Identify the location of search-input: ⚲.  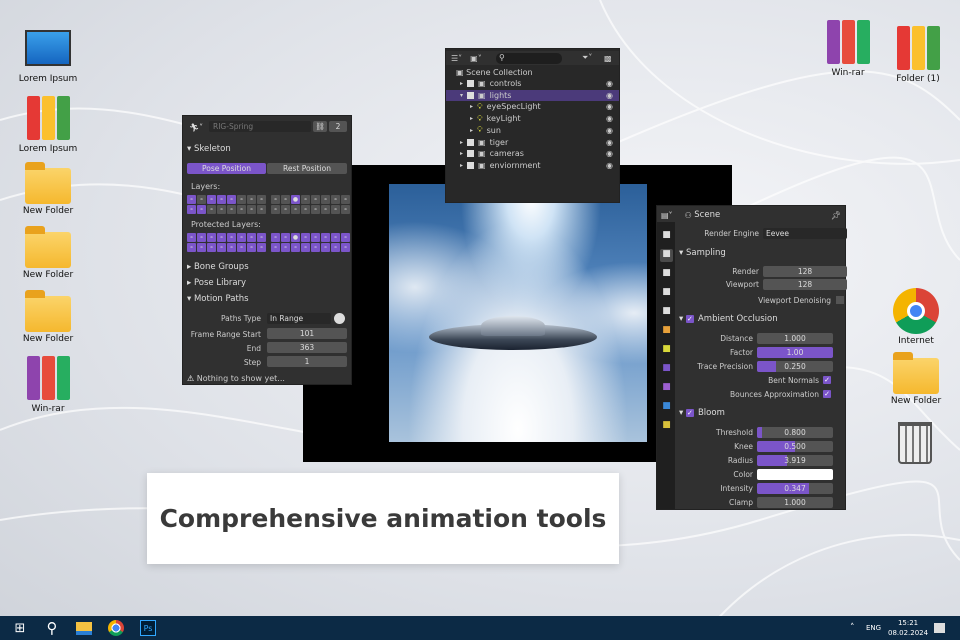
(529, 58).